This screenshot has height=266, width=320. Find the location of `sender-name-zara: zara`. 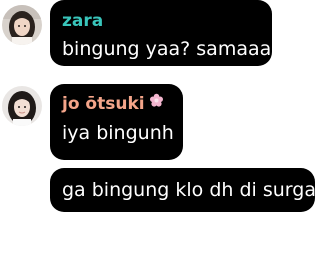

sender-name-zara: zara is located at coordinates (82, 21).